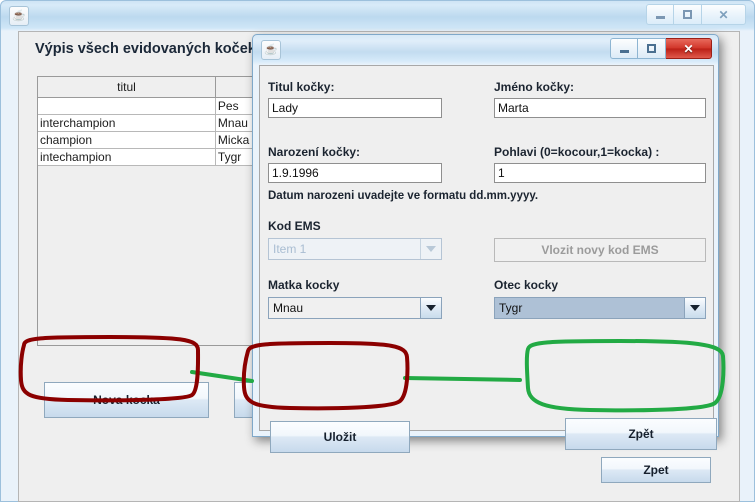 This screenshot has width=755, height=502. I want to click on column-header-titul: titul, so click(127, 87).